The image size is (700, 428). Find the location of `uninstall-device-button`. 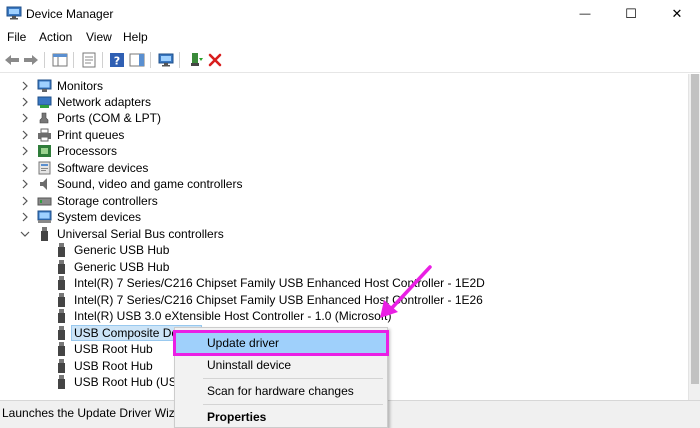

uninstall-device-button is located at coordinates (215, 60).